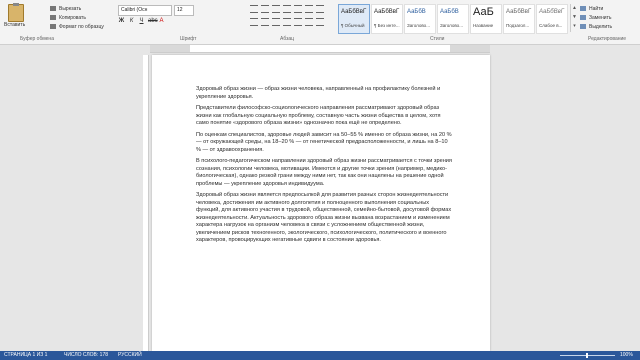  I want to click on borders-icon, so click(320, 22).